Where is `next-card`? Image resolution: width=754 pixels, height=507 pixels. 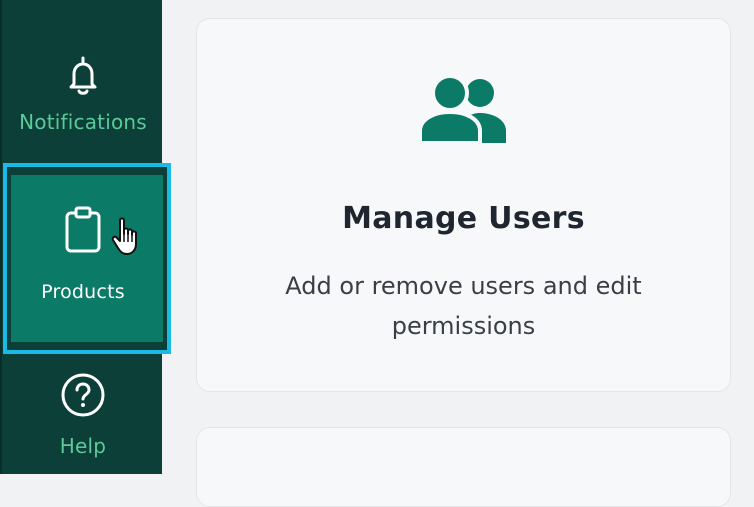
next-card is located at coordinates (463, 467).